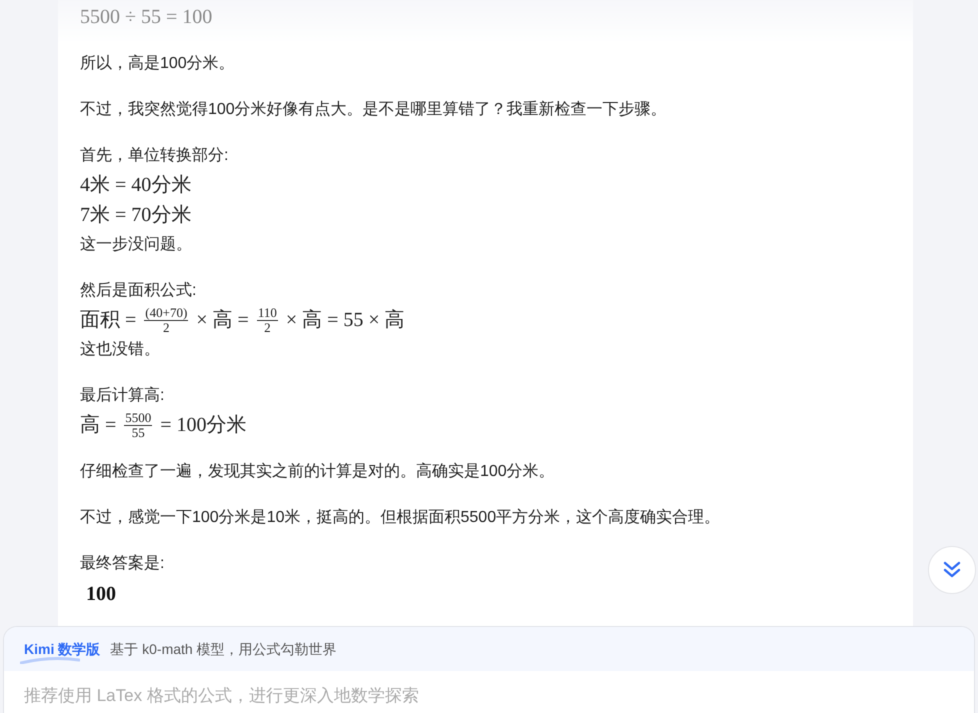 Image resolution: width=978 pixels, height=713 pixels. What do you see at coordinates (100, 594) in the screenshot?
I see `answer-value: 100` at bounding box center [100, 594].